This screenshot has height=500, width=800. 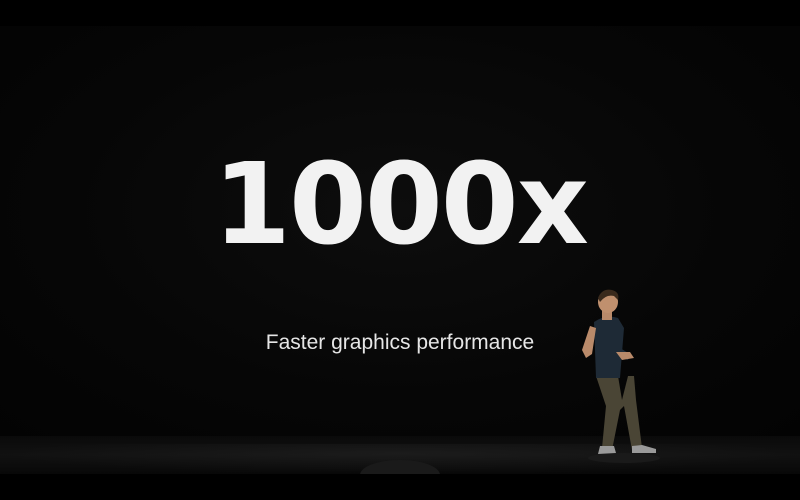 What do you see at coordinates (400, 487) in the screenshot?
I see `letterbox-bottom` at bounding box center [400, 487].